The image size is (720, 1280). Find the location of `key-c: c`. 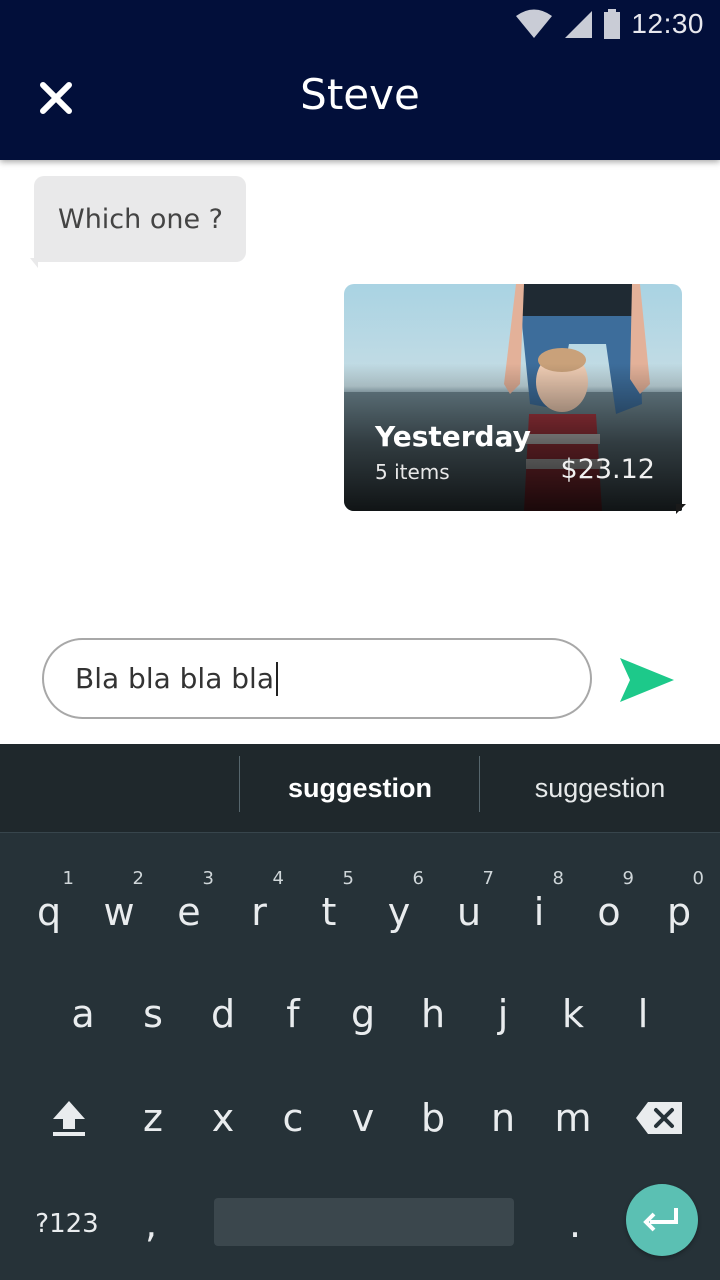

key-c: c is located at coordinates (293, 1118).